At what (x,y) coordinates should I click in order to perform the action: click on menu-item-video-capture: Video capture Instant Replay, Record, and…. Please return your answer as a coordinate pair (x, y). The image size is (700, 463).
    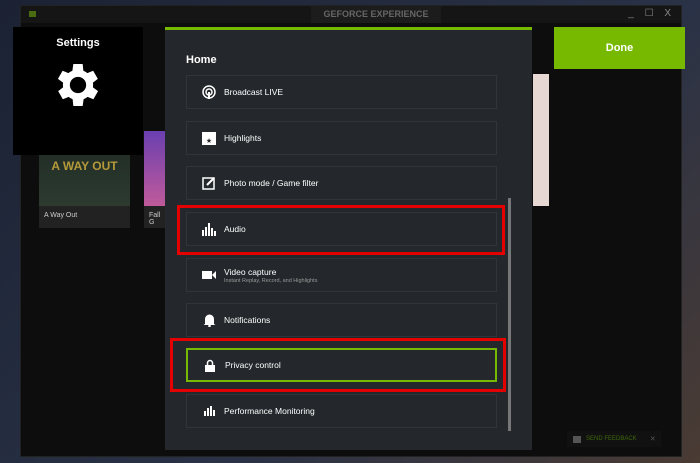
    Looking at the image, I should click on (341, 275).